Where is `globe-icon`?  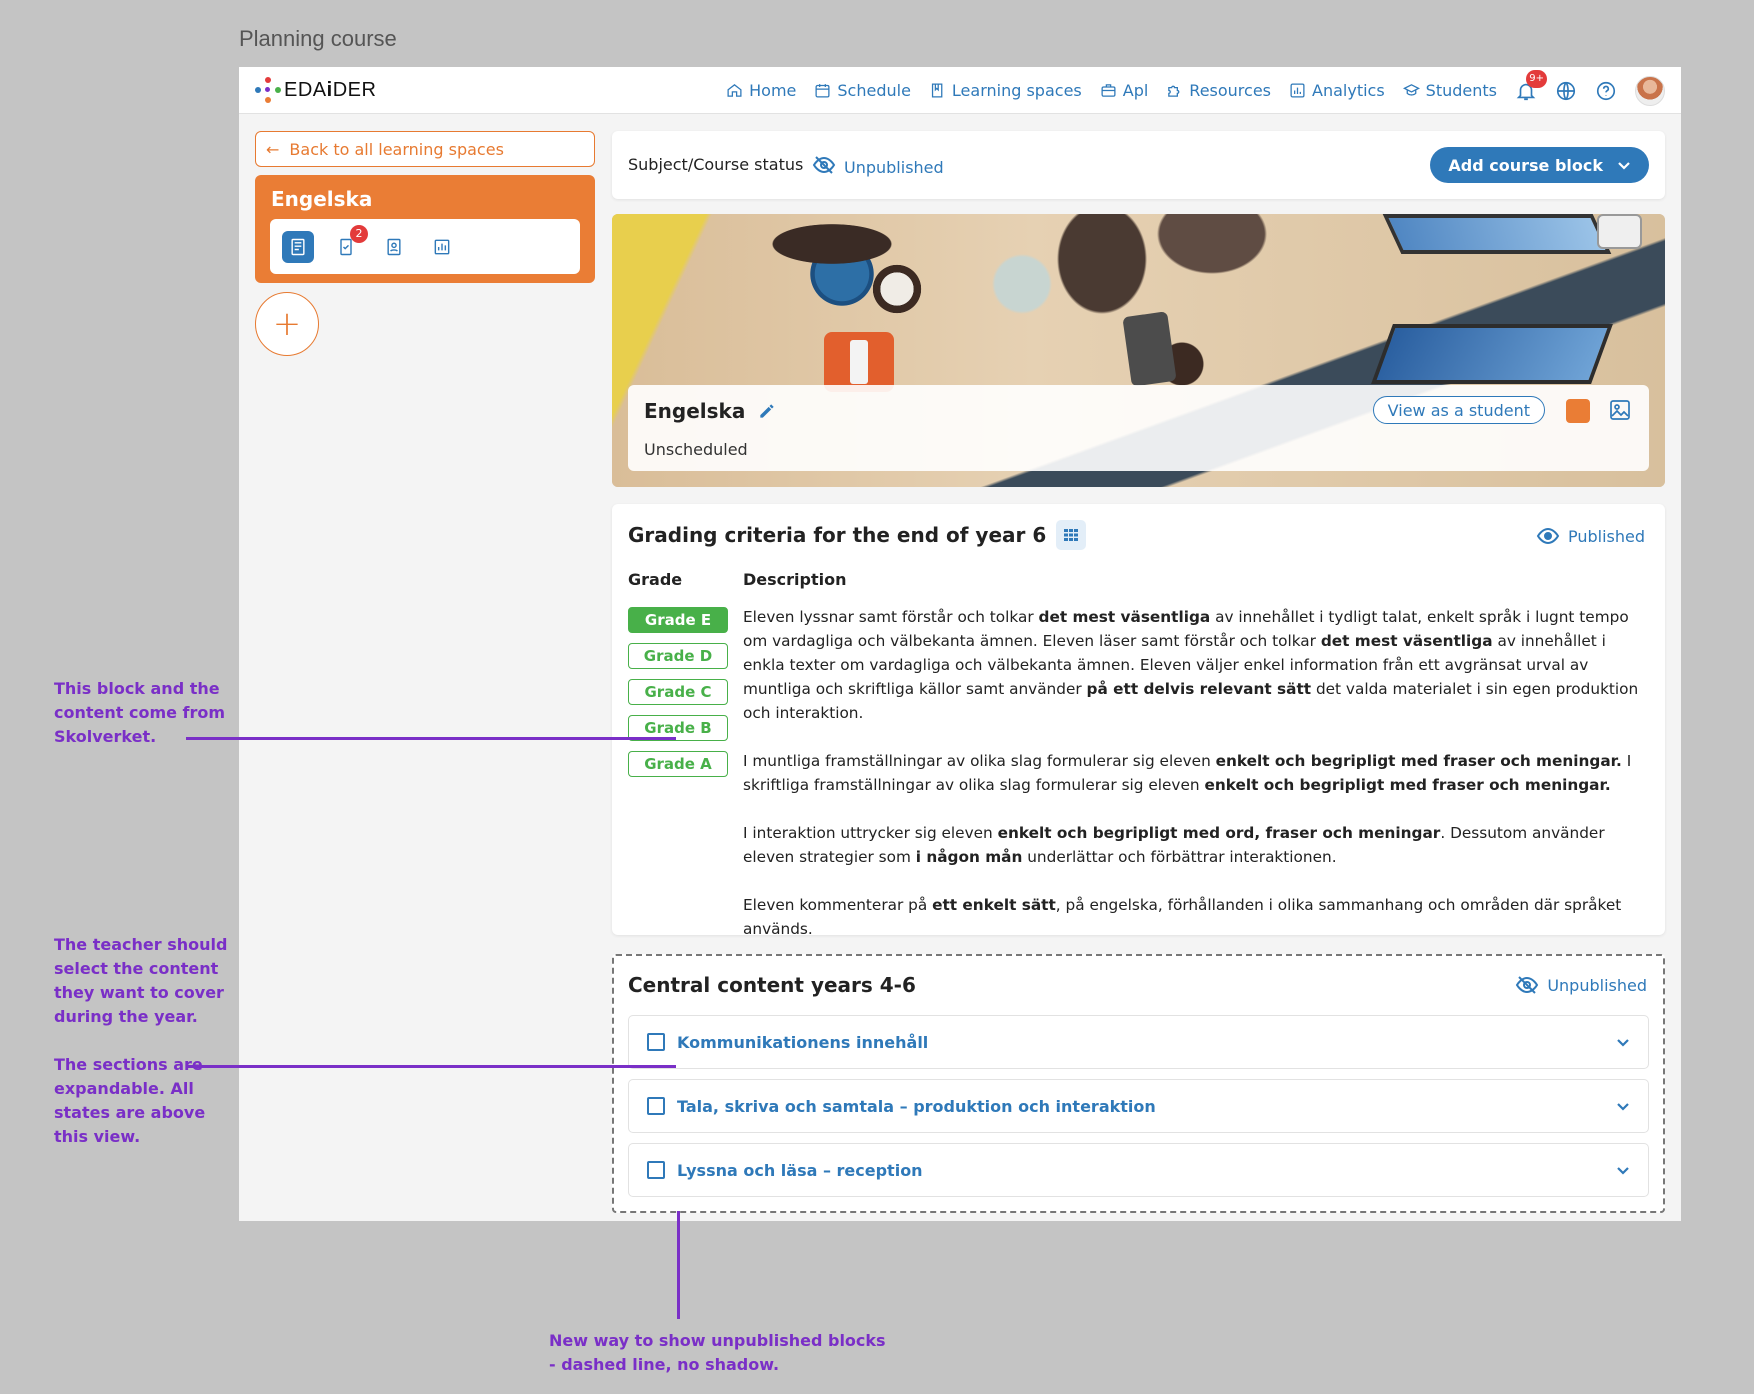 globe-icon is located at coordinates (1566, 90).